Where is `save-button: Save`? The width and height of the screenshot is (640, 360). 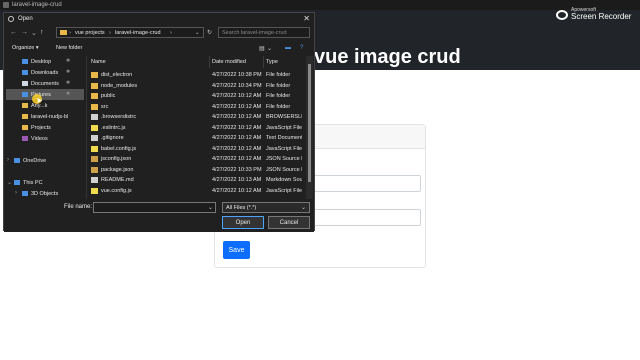 save-button: Save is located at coordinates (236, 250).